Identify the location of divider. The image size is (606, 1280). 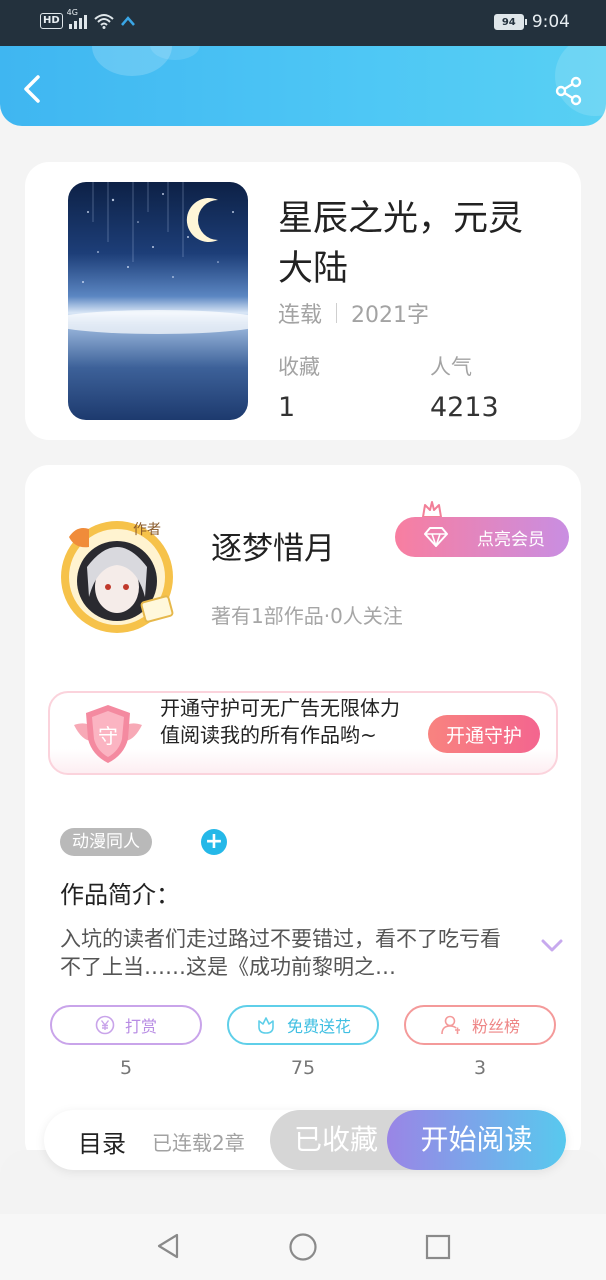
(337, 313).